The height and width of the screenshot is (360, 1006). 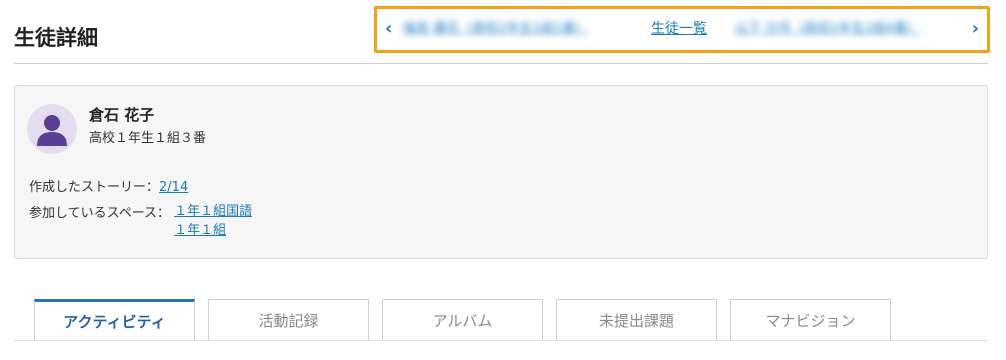 I want to click on tab-manavision: マナビジョン, so click(x=810, y=320).